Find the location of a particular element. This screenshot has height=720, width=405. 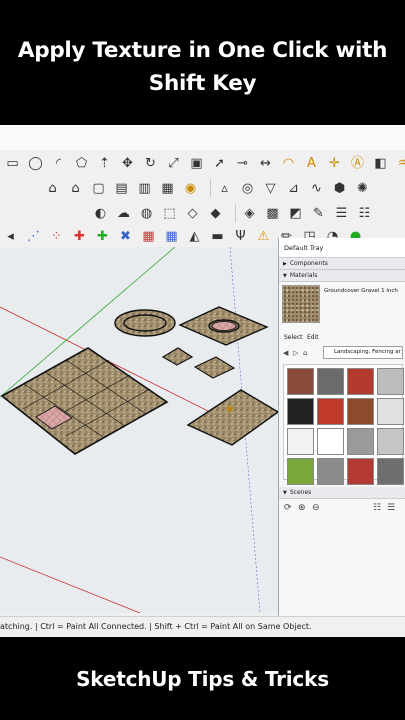

refresh-scene-icon: ⟳ is located at coordinates (288, 508).